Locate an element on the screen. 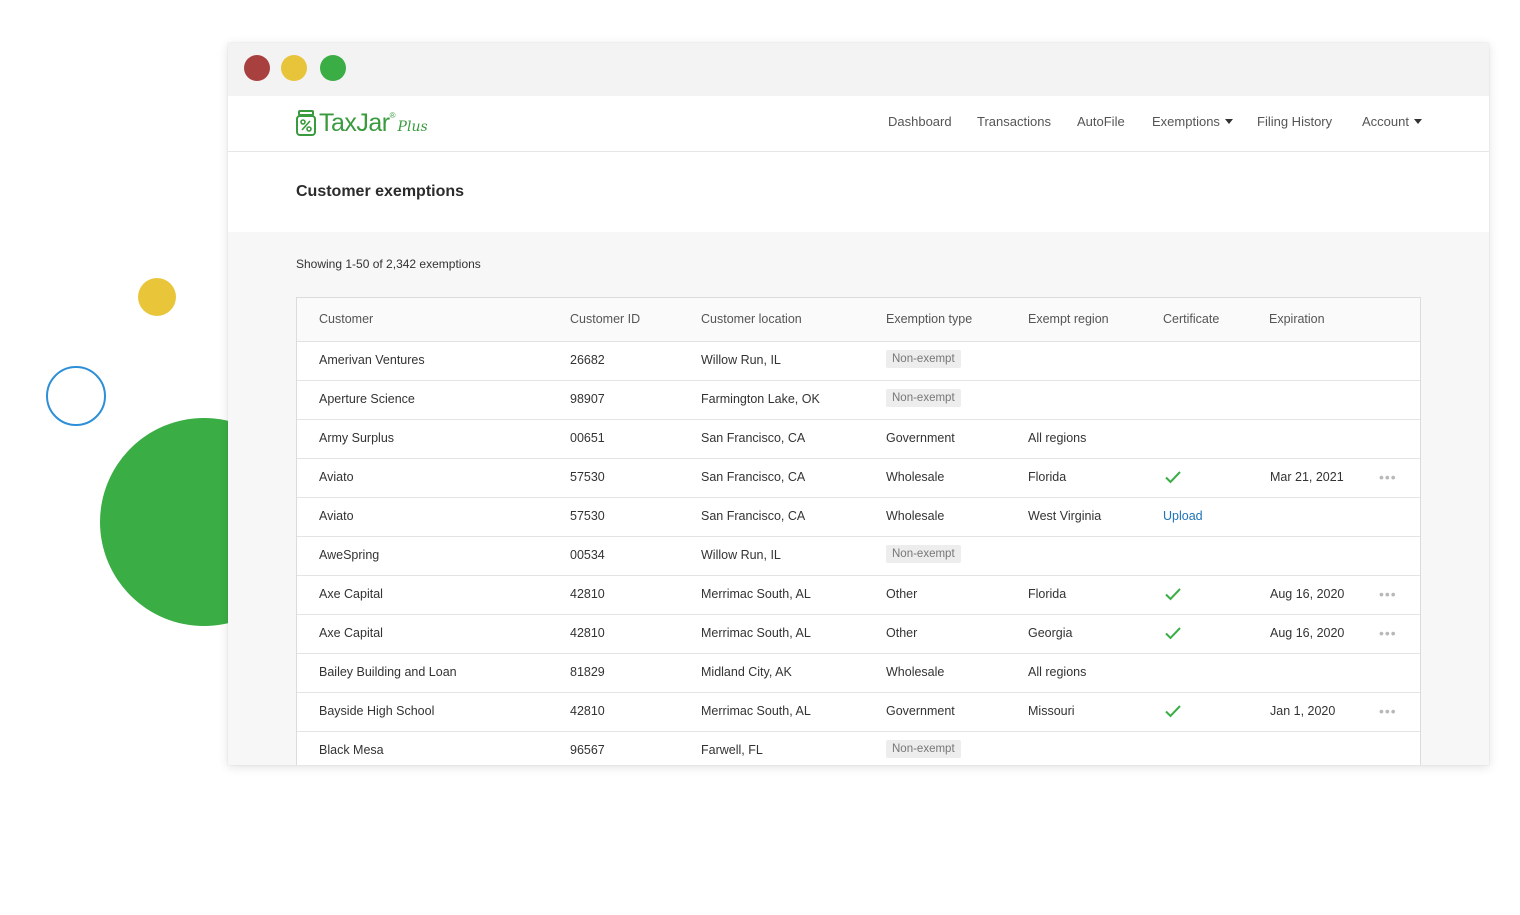 The image size is (1520, 915). caret-down-icon is located at coordinates (1228, 122).